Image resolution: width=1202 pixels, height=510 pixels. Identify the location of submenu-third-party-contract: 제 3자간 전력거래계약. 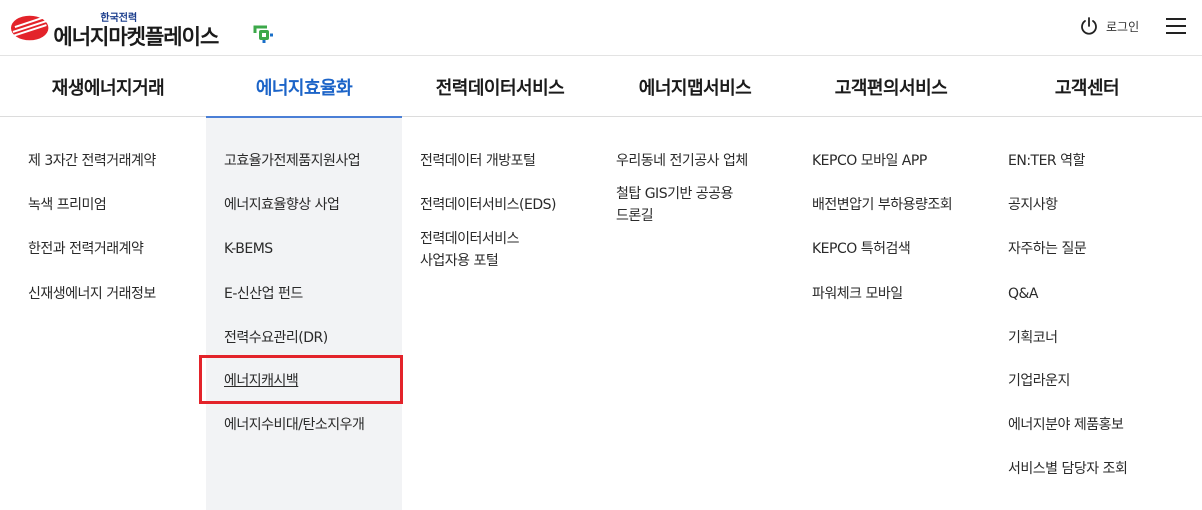
(92, 161).